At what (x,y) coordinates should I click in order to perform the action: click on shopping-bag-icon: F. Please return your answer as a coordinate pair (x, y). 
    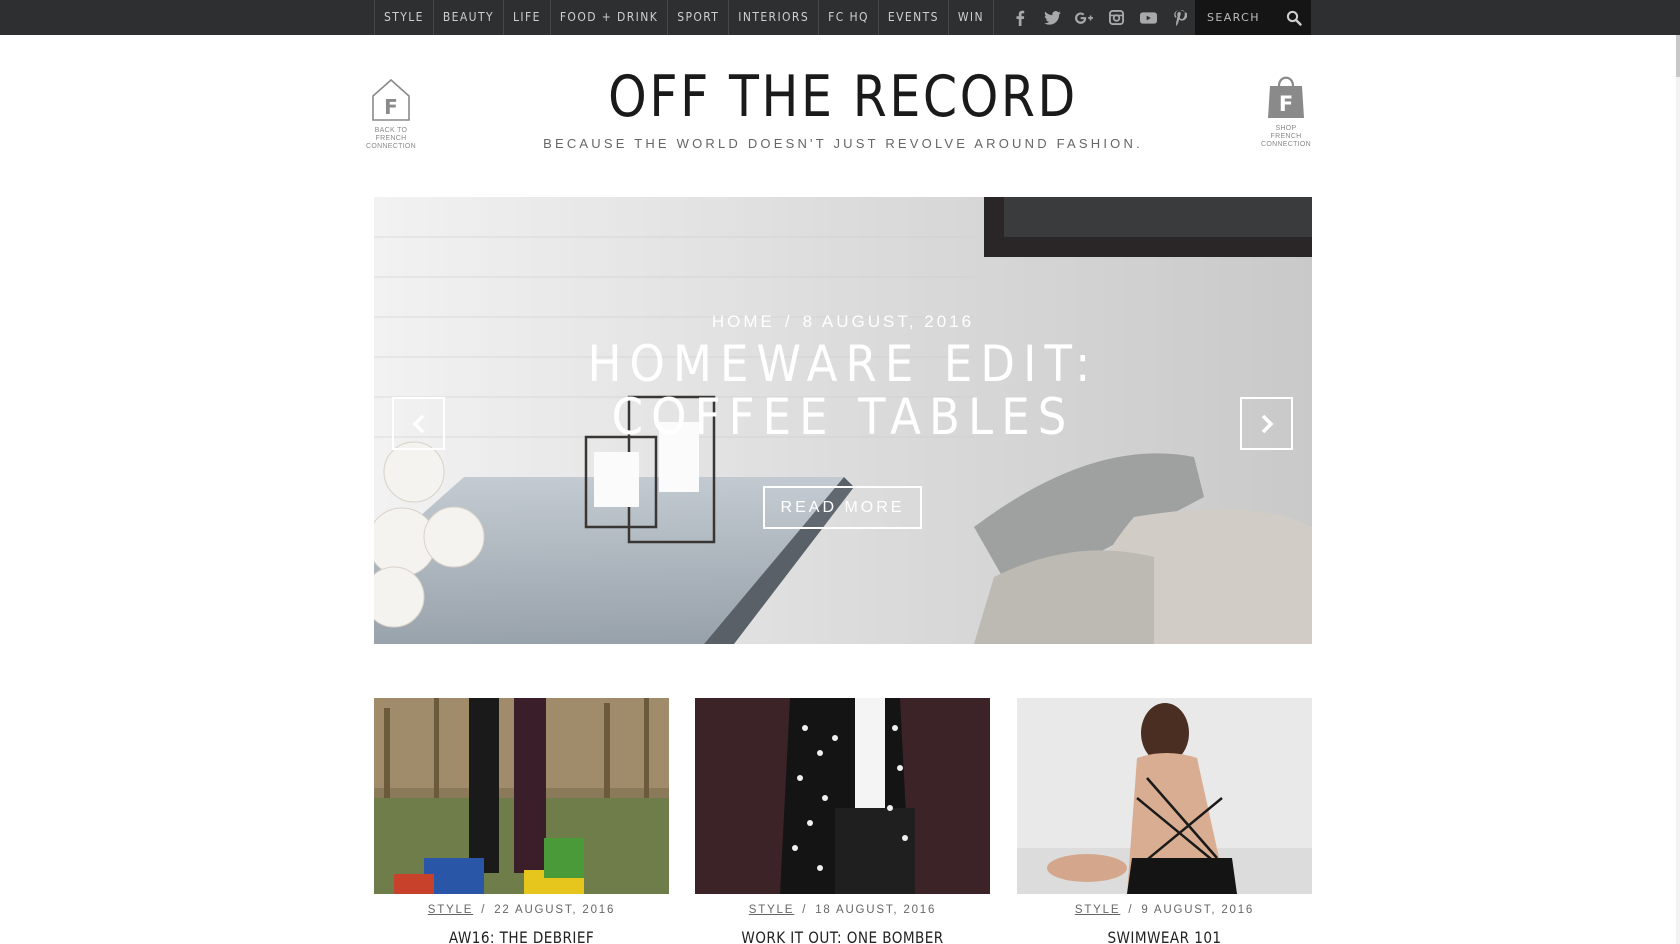
    Looking at the image, I should click on (1286, 97).